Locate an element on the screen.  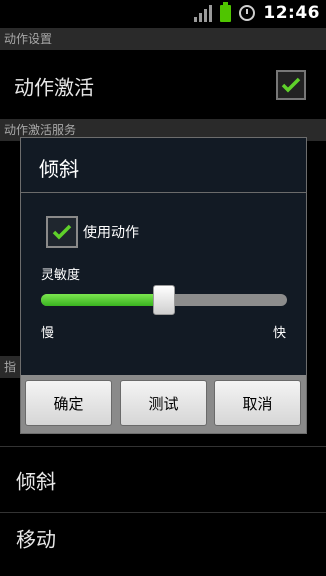
pref-activate-title: 动作激活 is located at coordinates (54, 87).